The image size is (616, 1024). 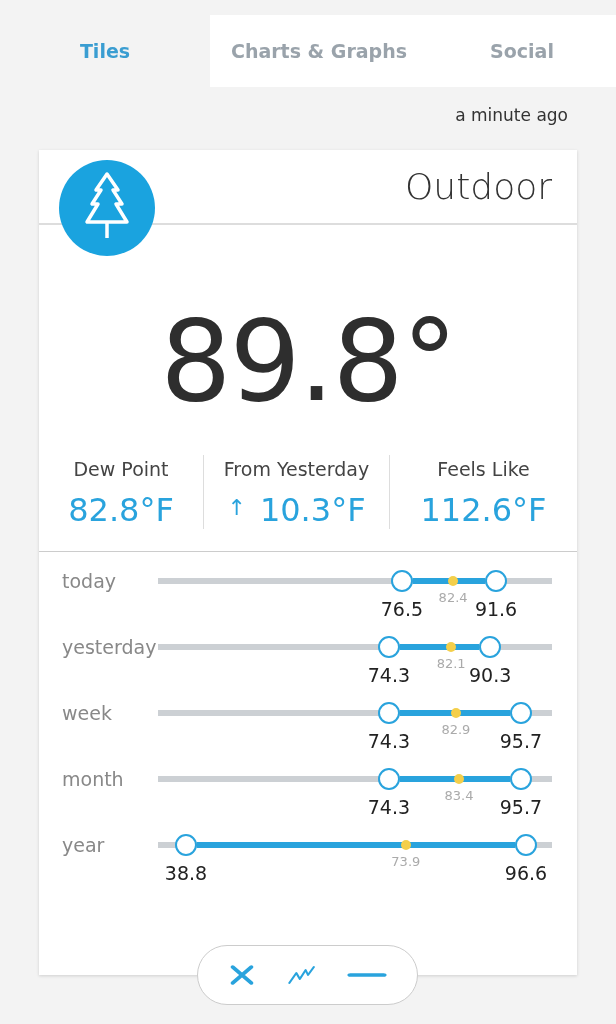 What do you see at coordinates (83, 846) in the screenshot?
I see `range-label: year` at bounding box center [83, 846].